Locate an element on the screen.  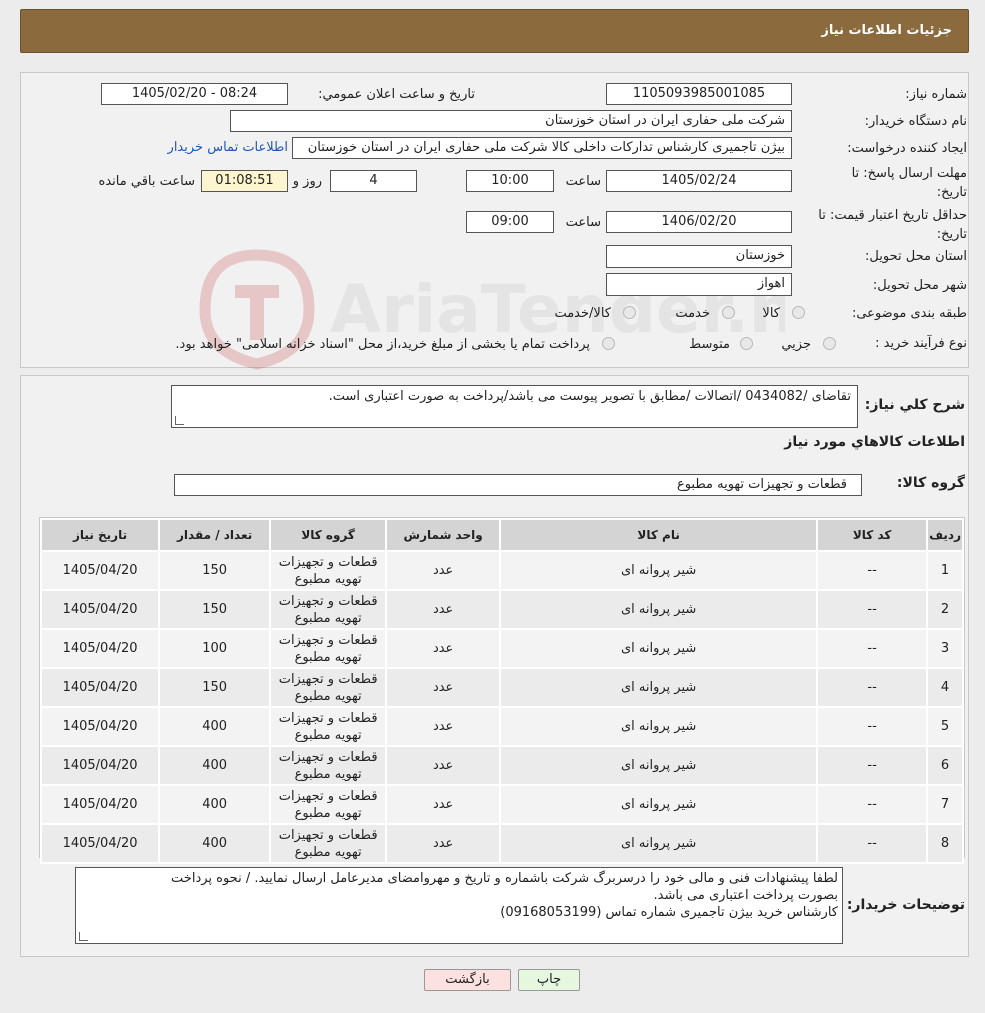
time-remaining-field: 01:08:51 is located at coordinates (244, 181).